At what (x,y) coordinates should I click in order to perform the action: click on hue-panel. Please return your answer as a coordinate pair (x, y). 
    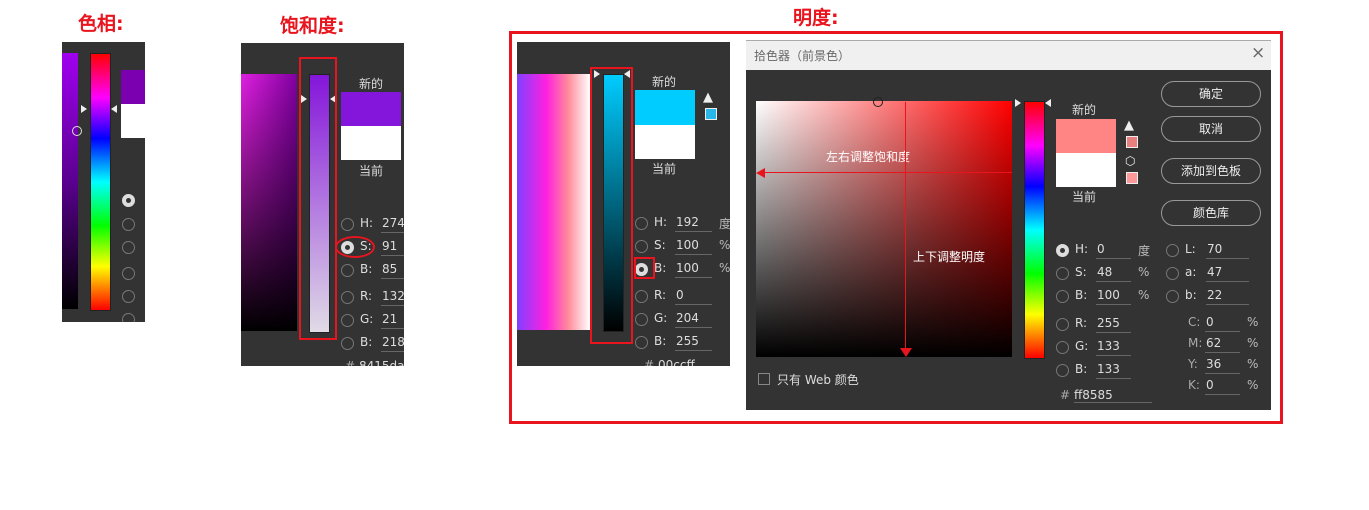
    Looking at the image, I should click on (103, 182).